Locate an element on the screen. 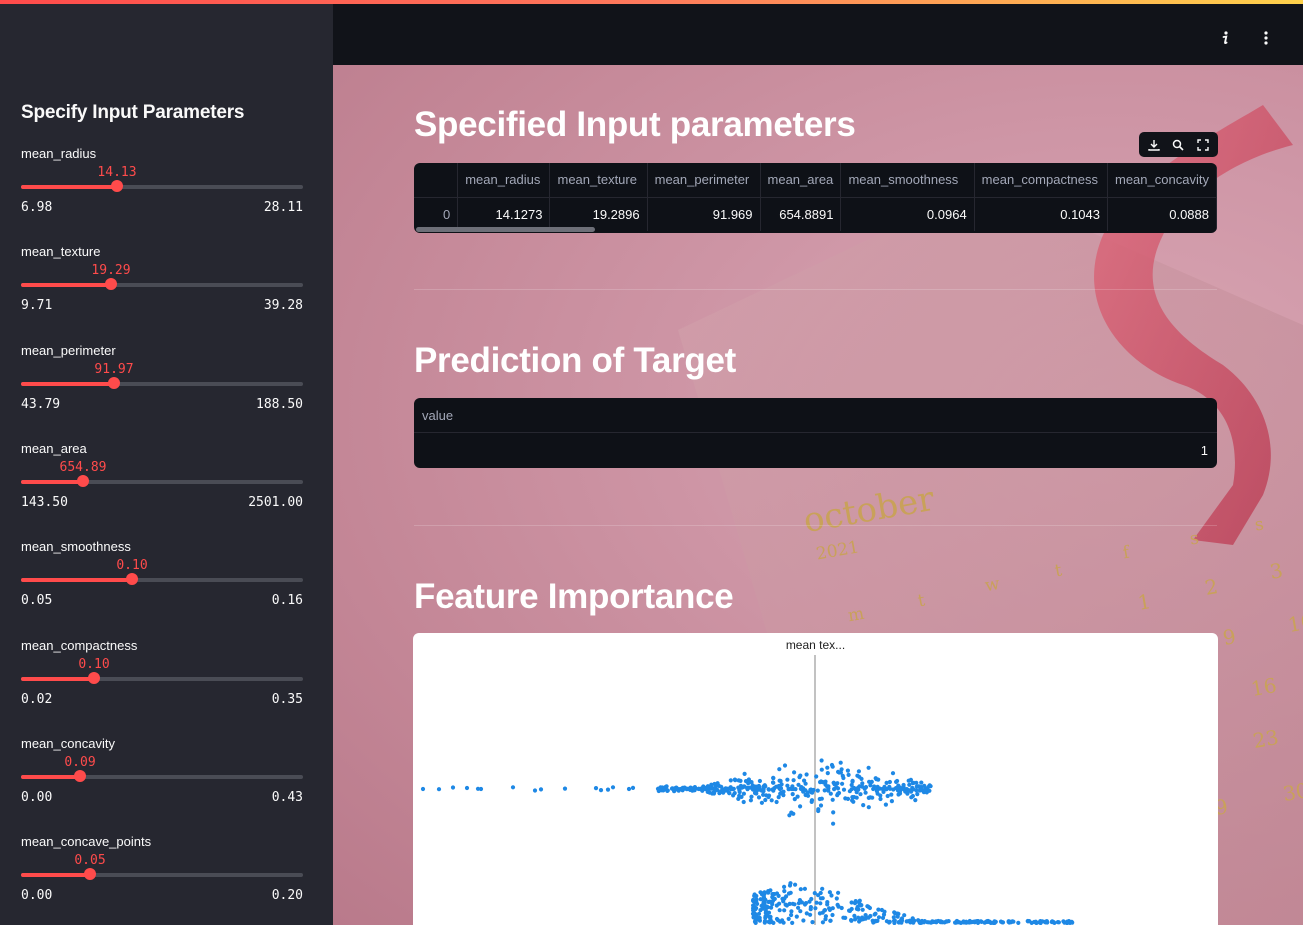  column-header: mean_perimeter is located at coordinates (704, 180).